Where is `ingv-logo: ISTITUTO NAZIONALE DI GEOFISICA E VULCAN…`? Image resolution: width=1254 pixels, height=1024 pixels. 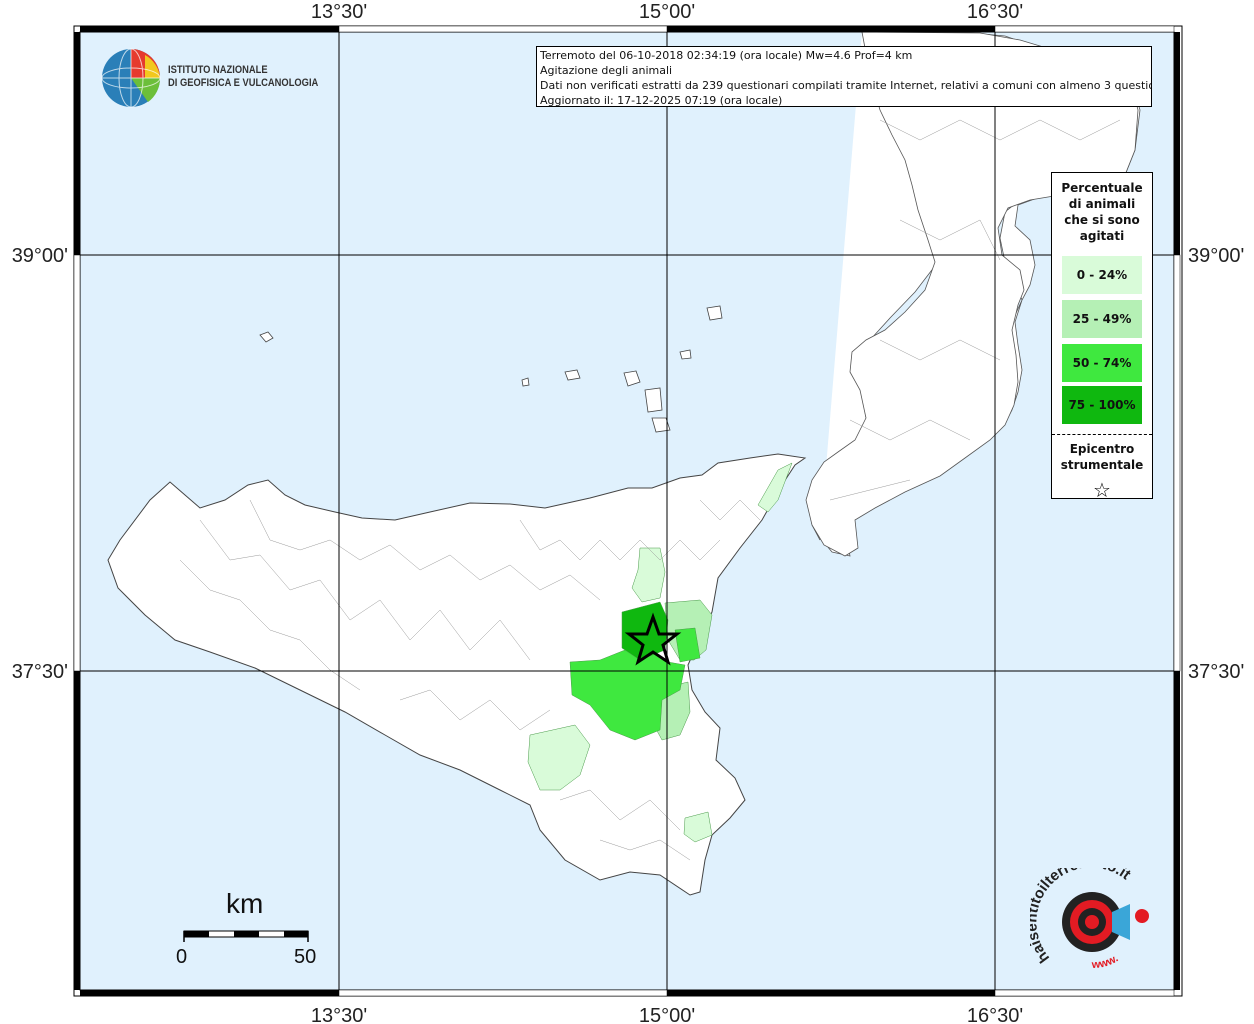
ingv-logo: ISTITUTO NAZIONALE DI GEOFISICA E VULCAN… is located at coordinates (220, 78).